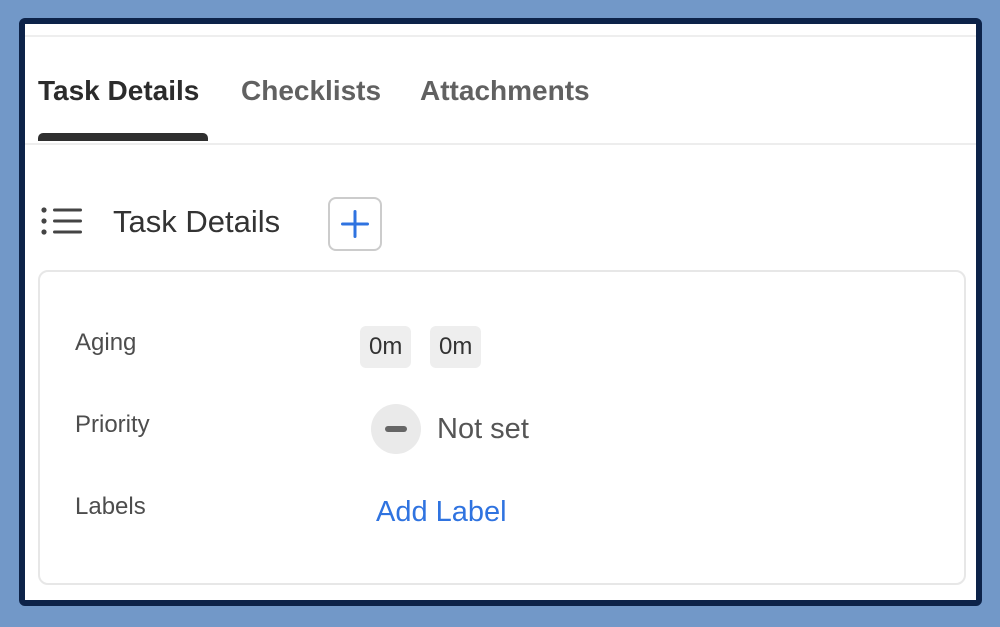 The height and width of the screenshot is (627, 1000). Describe the element at coordinates (123, 137) in the screenshot. I see `active-tab-indicator` at that location.